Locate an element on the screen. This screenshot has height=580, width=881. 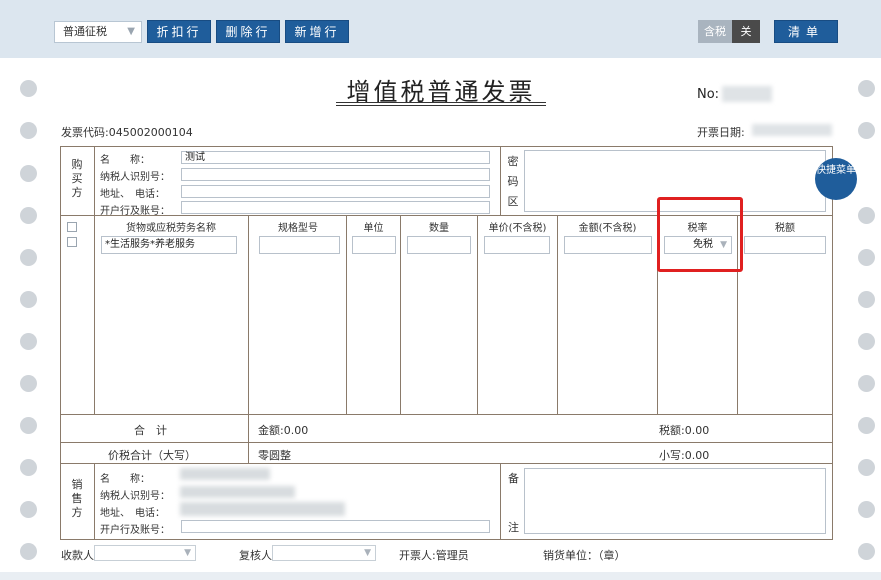
col-header-price: 单价(不含税) is located at coordinates (517, 228).